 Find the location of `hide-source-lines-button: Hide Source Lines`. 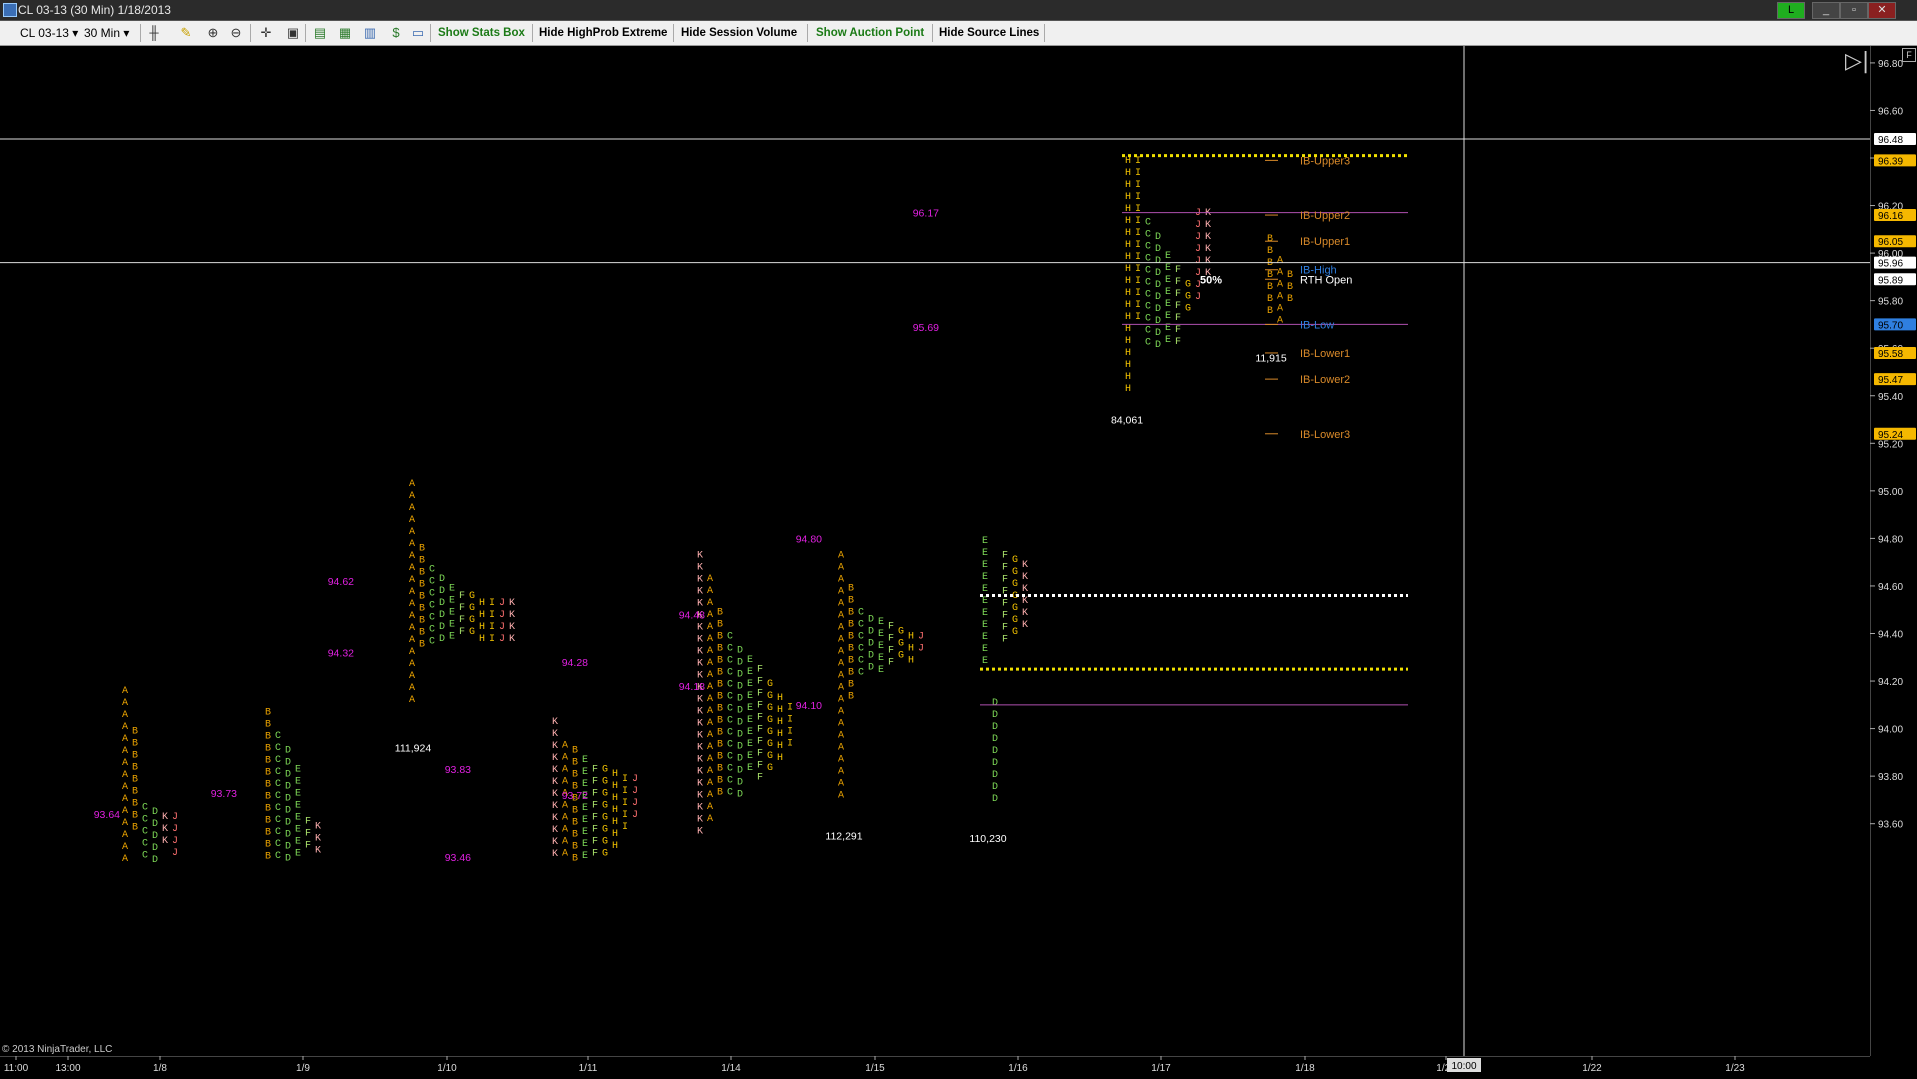

hide-source-lines-button: Hide Source Lines is located at coordinates (989, 33).